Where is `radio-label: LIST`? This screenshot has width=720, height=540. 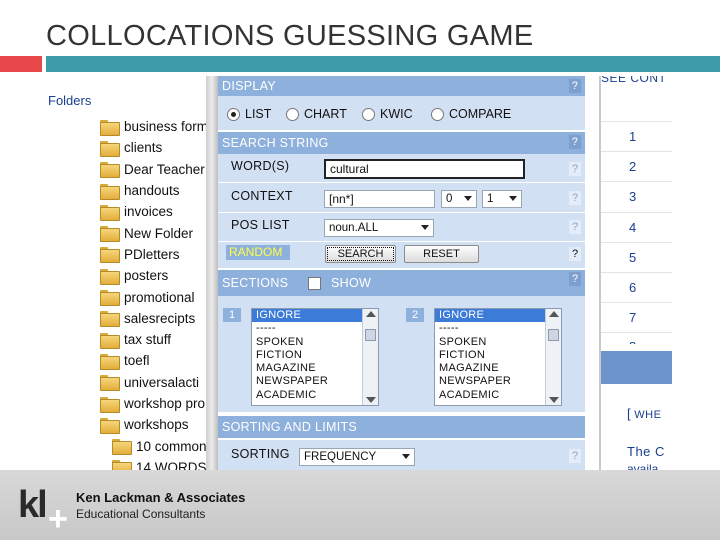
radio-label: LIST is located at coordinates (258, 114).